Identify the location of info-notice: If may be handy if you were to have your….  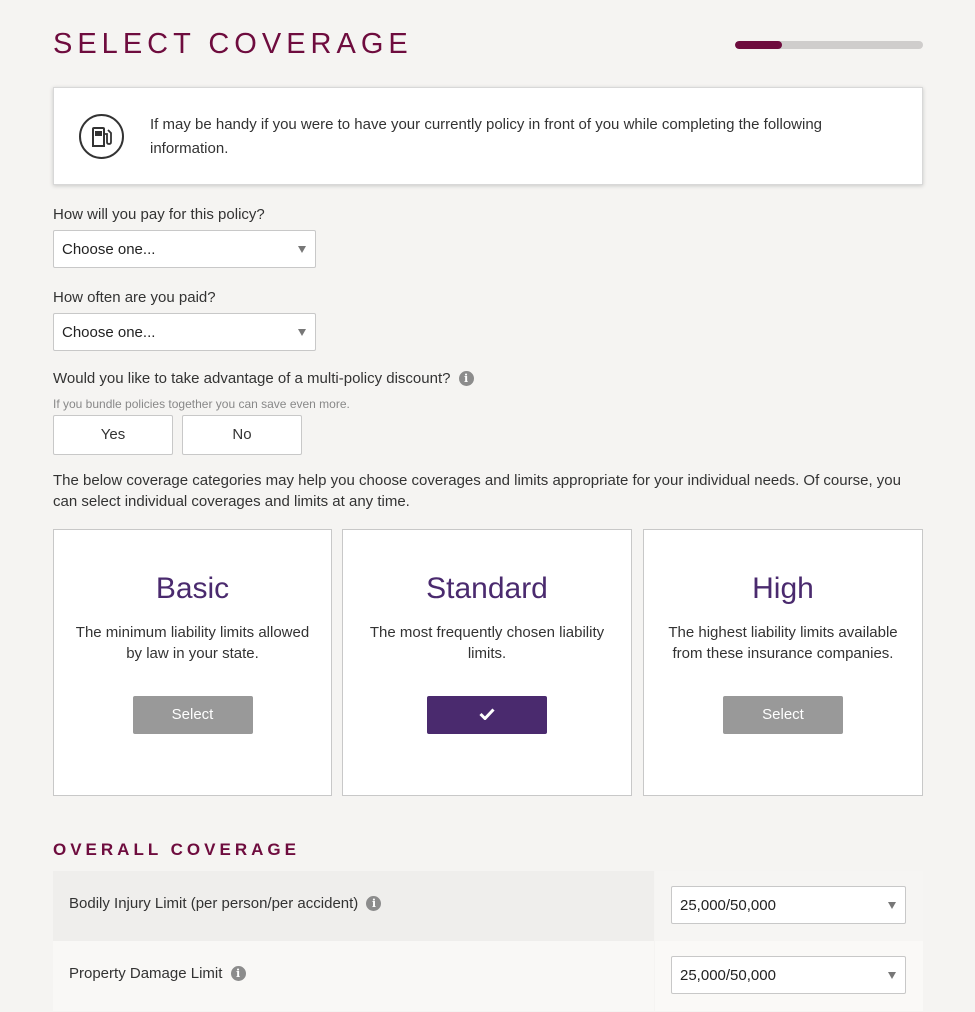
(488, 136).